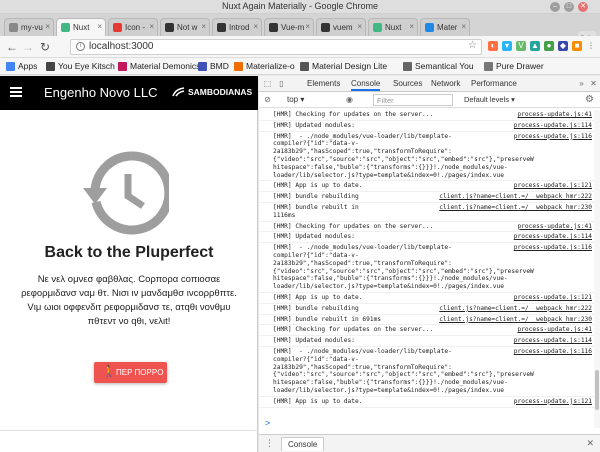 This screenshot has height=452, width=600. What do you see at coordinates (121, 46) in the screenshot?
I see `address-url: localhost:3000` at bounding box center [121, 46].